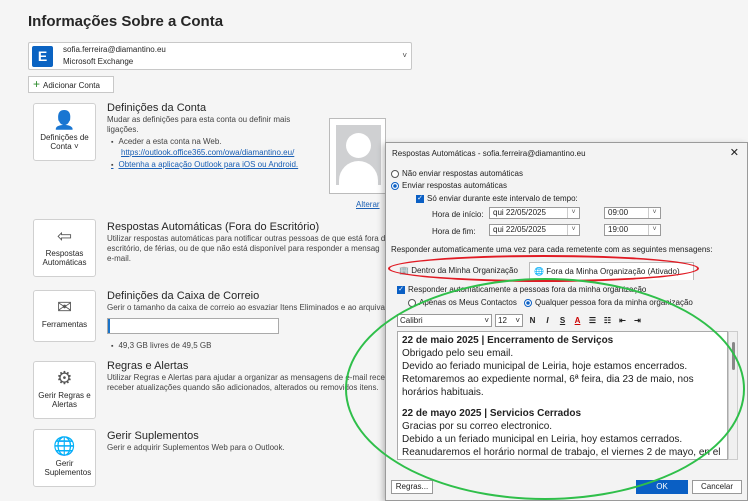 This screenshot has height=501, width=748. What do you see at coordinates (64, 400) in the screenshot?
I see `manage-rules-label: Gerir Regras e Alertas` at bounding box center [64, 400].